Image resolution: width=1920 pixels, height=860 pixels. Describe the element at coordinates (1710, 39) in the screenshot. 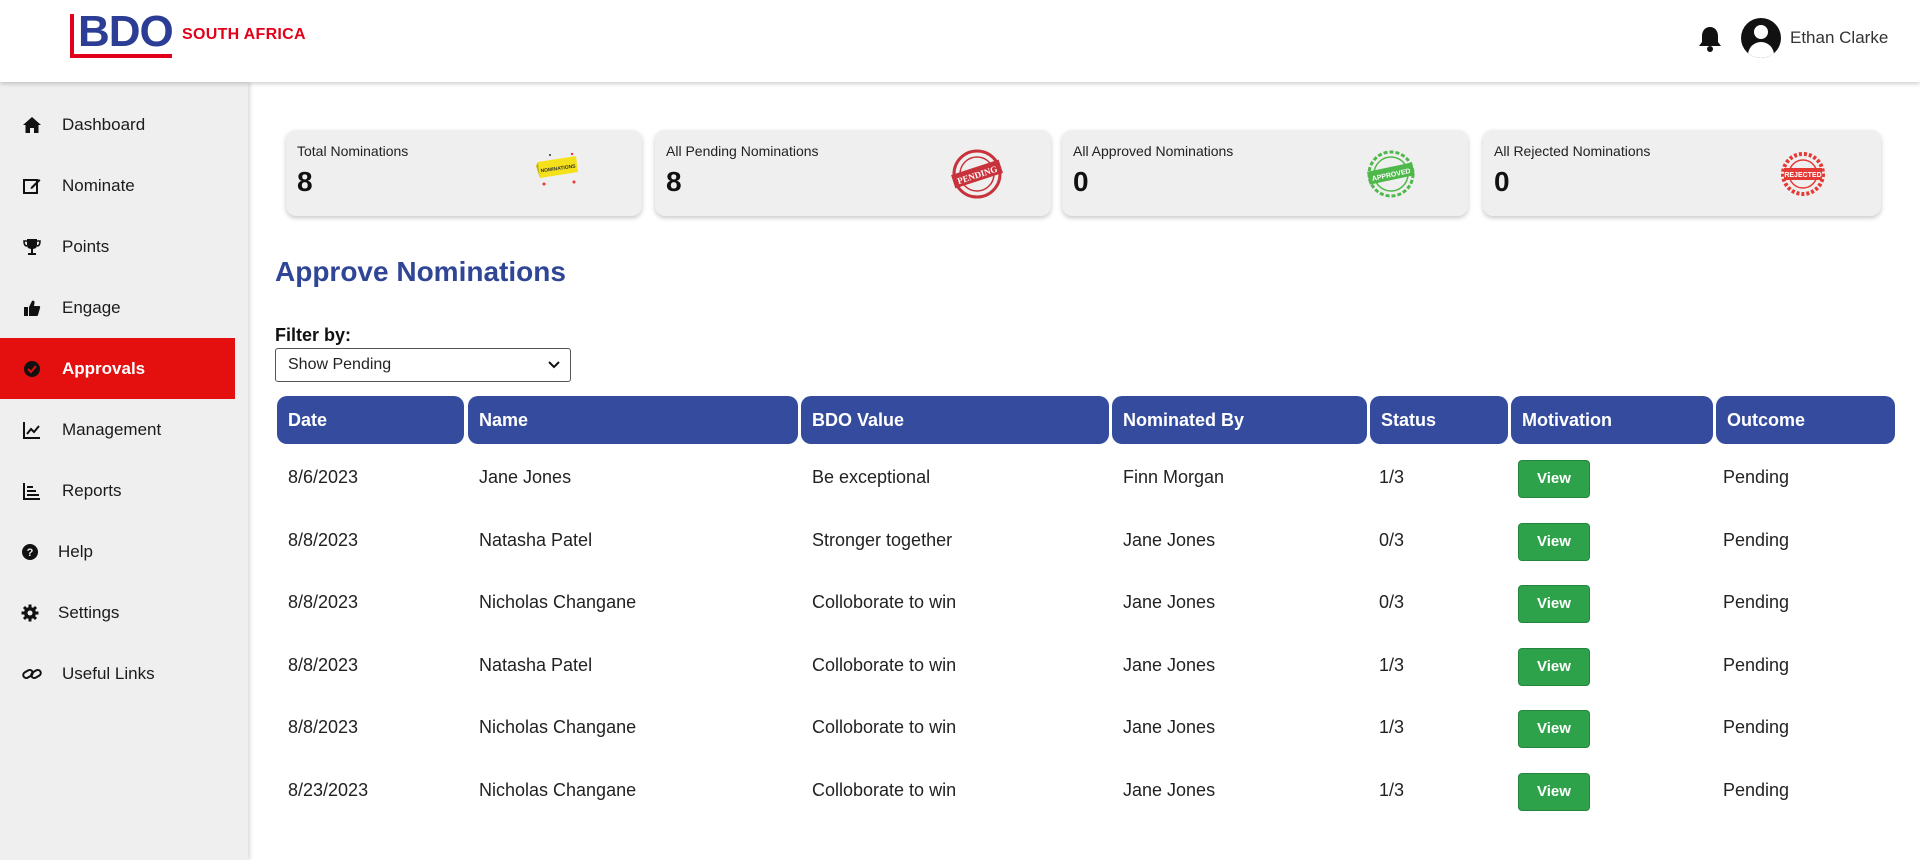

I see `bell-icon` at that location.